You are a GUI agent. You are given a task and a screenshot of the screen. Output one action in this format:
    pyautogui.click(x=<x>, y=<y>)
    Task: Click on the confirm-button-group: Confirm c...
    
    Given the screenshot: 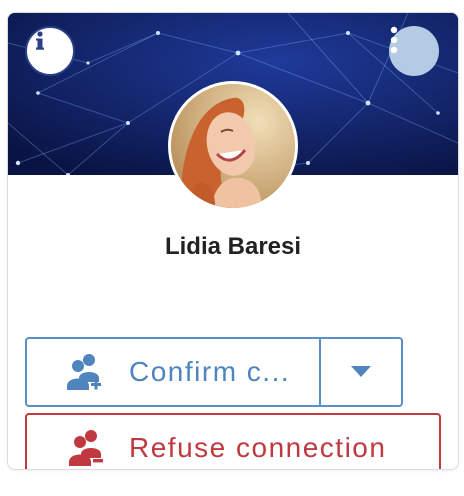 What is the action you would take?
    pyautogui.click(x=214, y=372)
    